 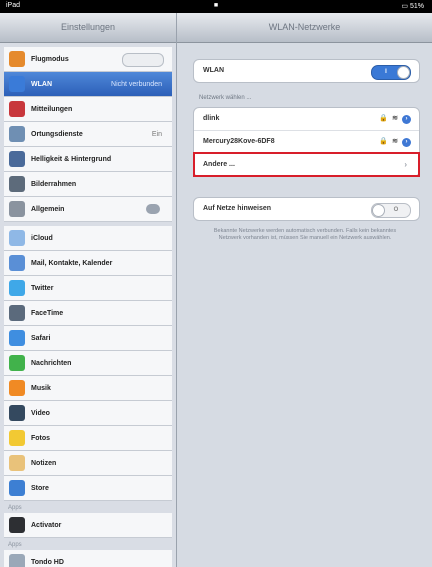 What do you see at coordinates (17, 313) in the screenshot?
I see `facetime-icon` at bounding box center [17, 313].